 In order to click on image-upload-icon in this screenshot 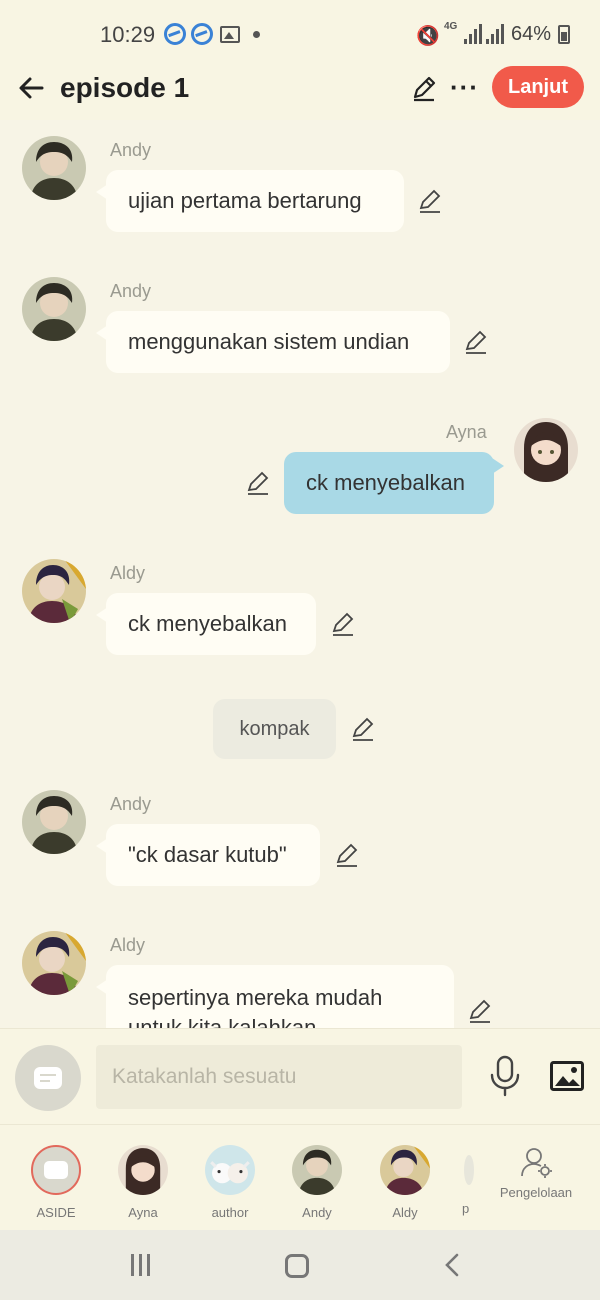, I will do `click(567, 1076)`.